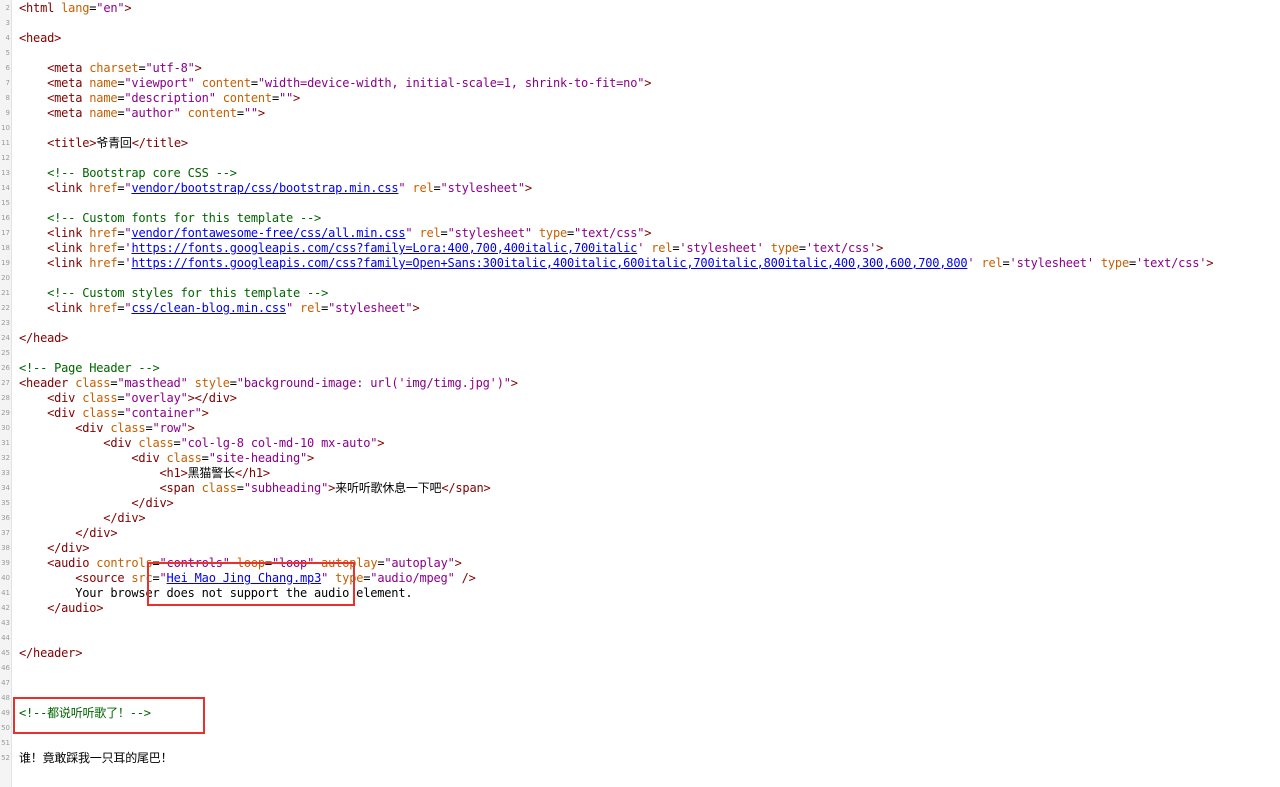 This screenshot has height=787, width=1280. I want to click on code-line: 37 </div>, so click(640, 533).